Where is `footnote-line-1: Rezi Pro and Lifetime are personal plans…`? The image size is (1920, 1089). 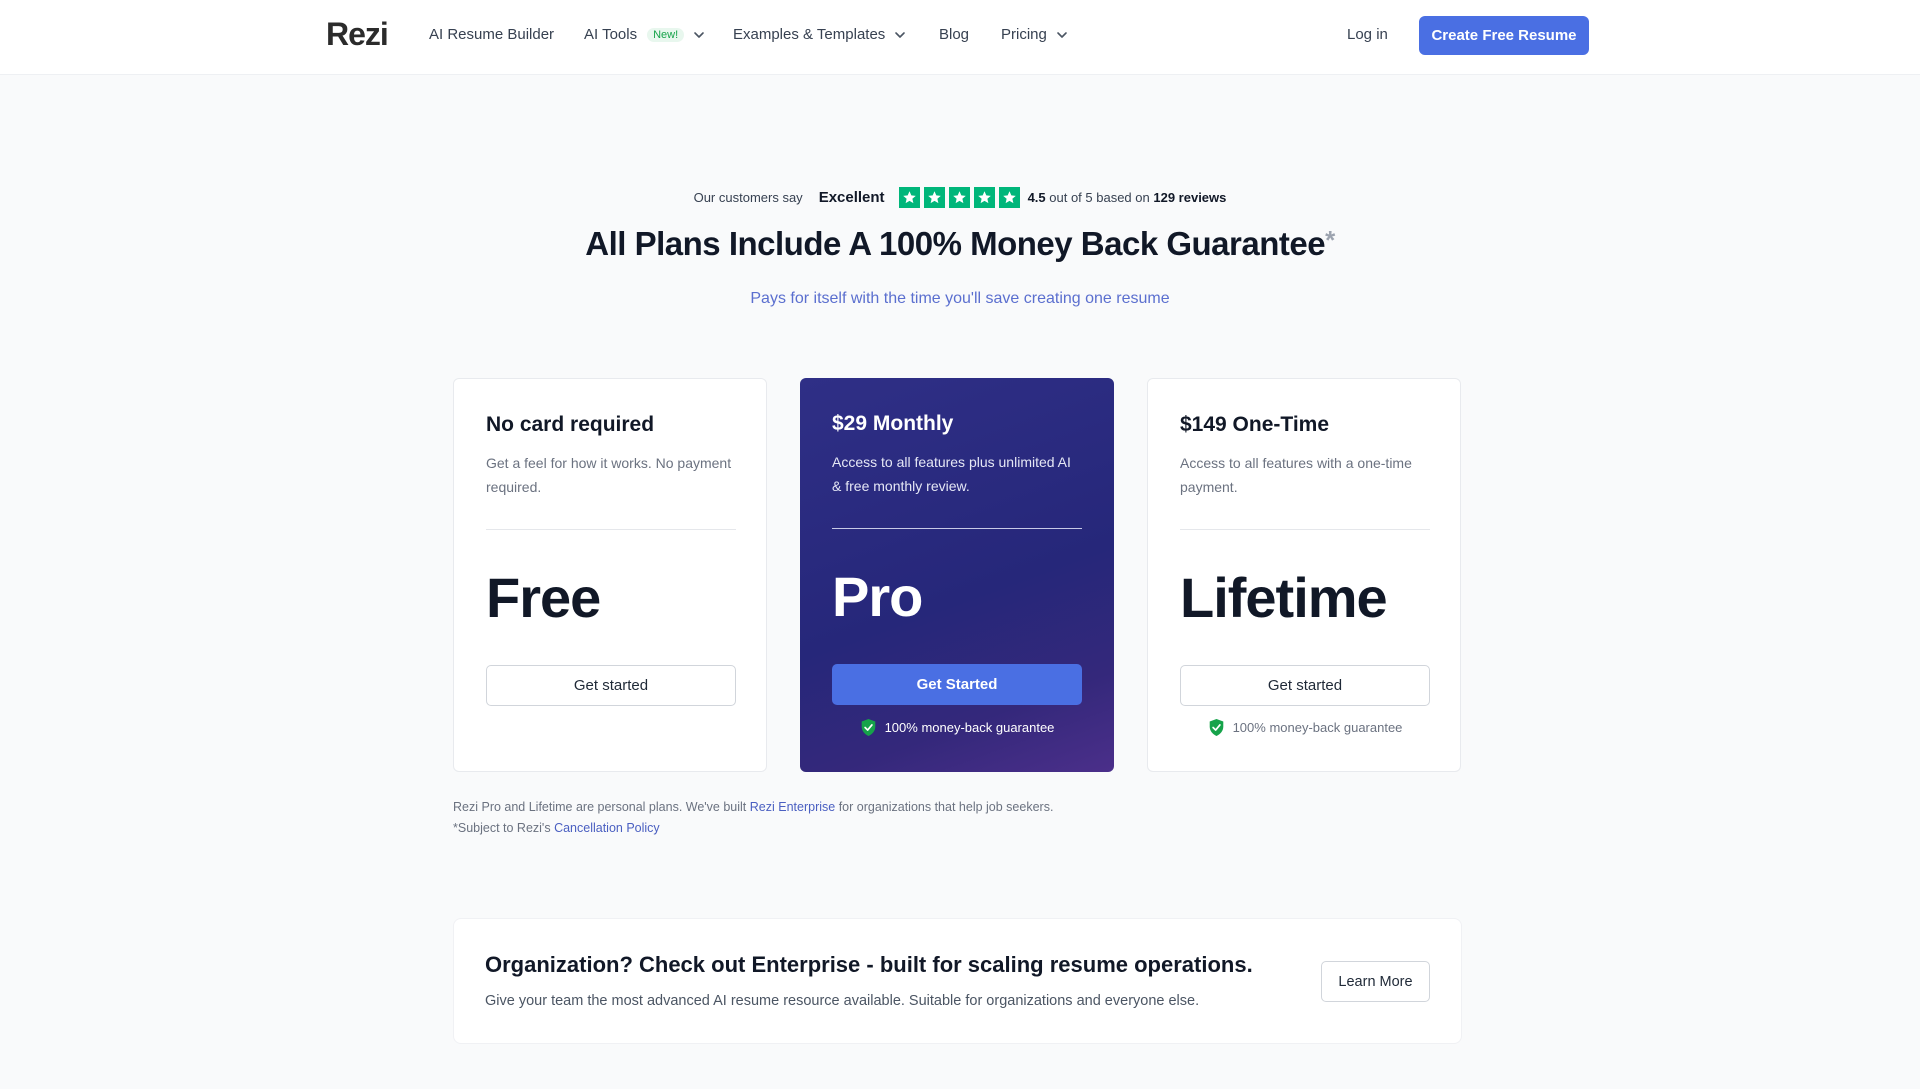
footnote-line-1: Rezi Pro and Lifetime are personal plans… is located at coordinates (753, 807).